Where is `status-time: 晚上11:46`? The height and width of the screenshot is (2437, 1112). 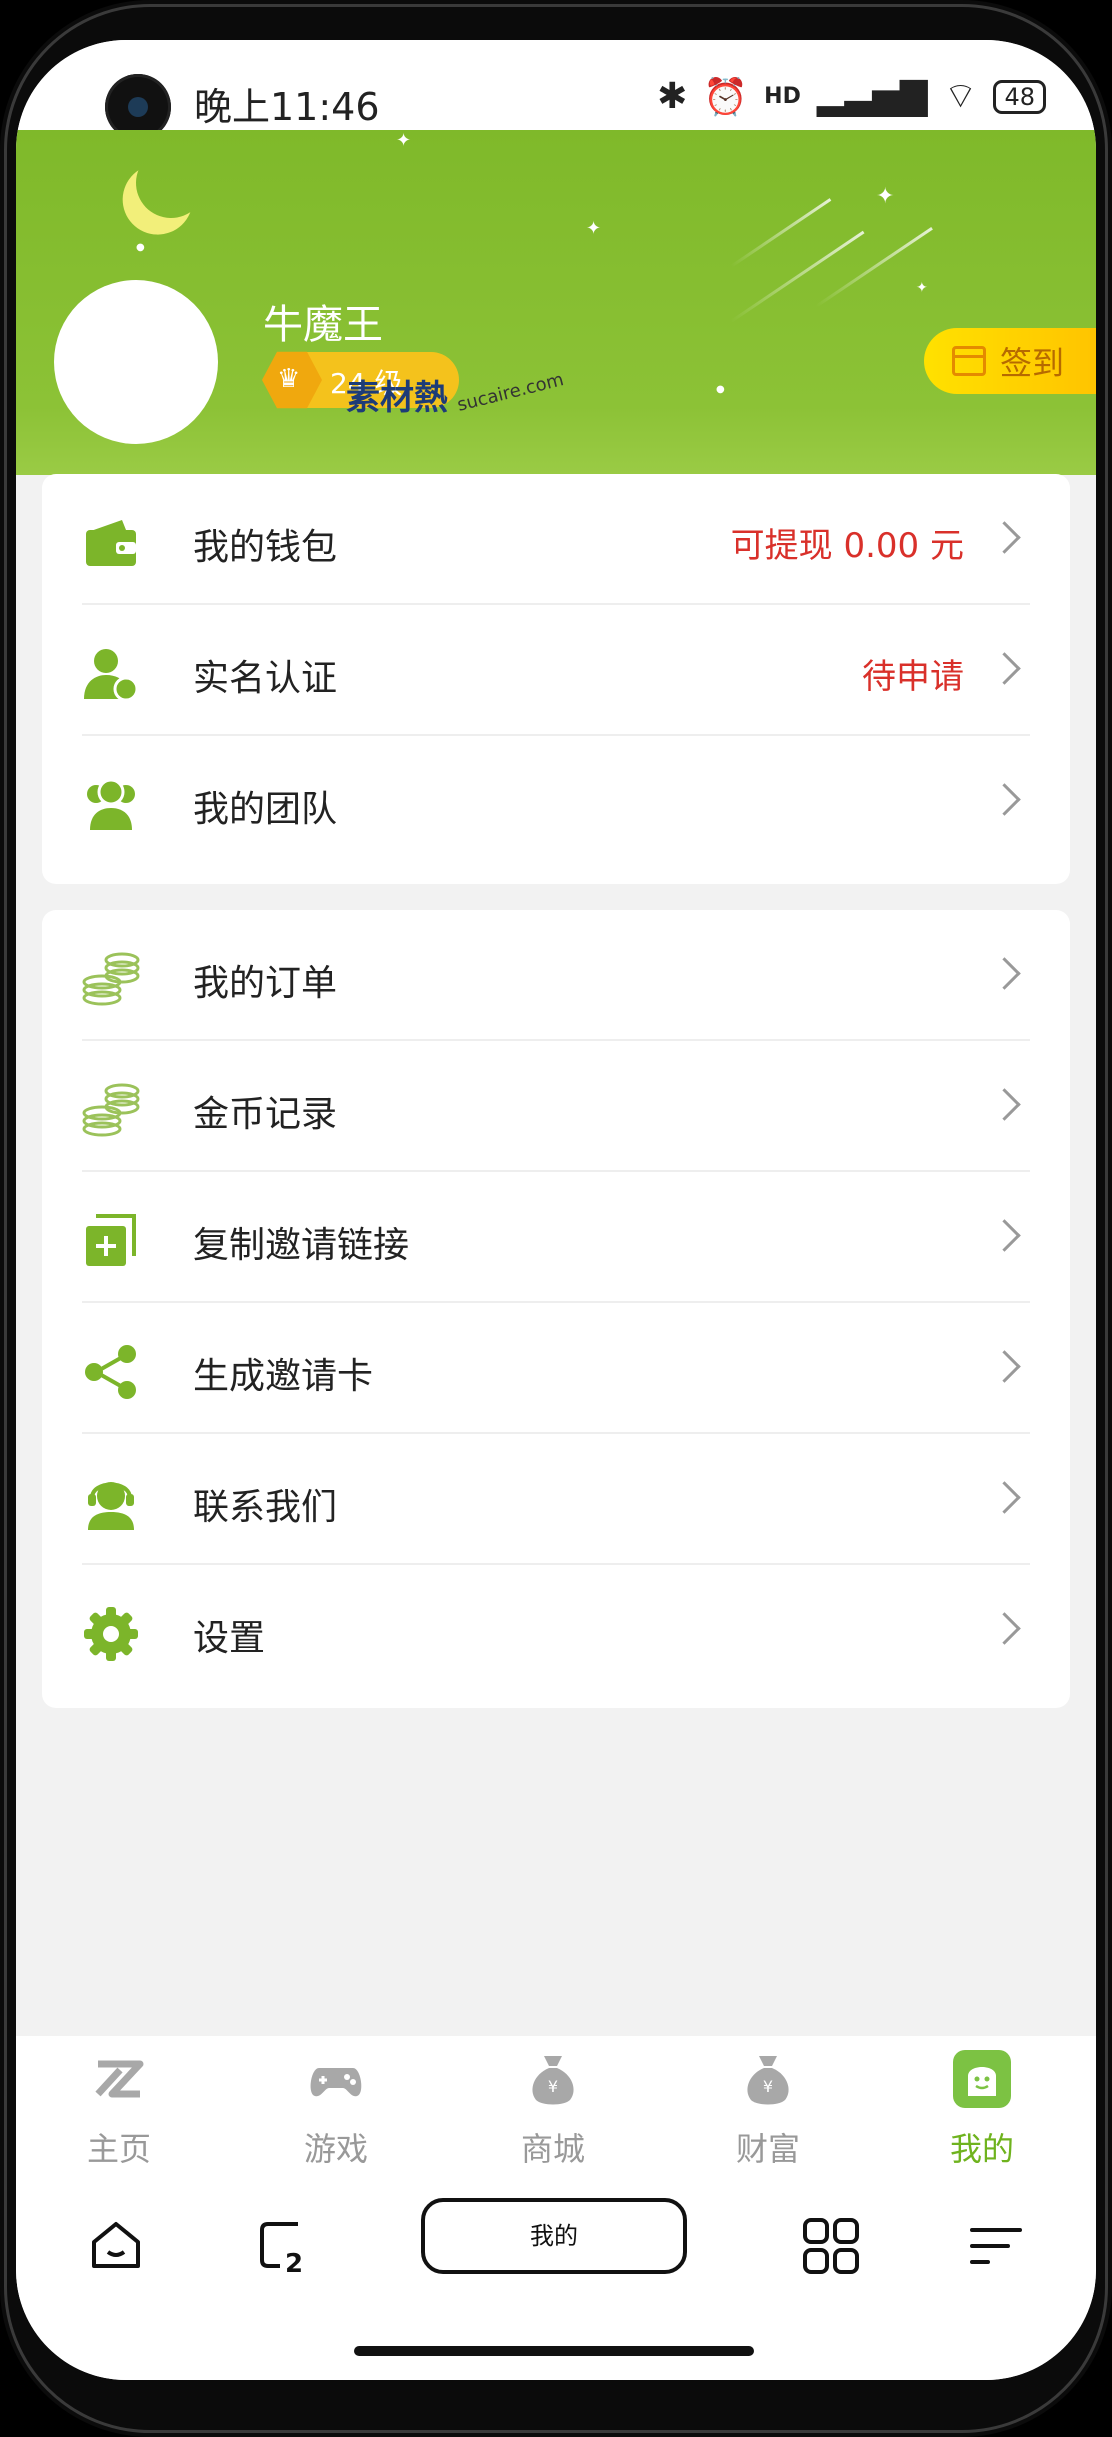
status-time: 晚上11:46 is located at coordinates (287, 107).